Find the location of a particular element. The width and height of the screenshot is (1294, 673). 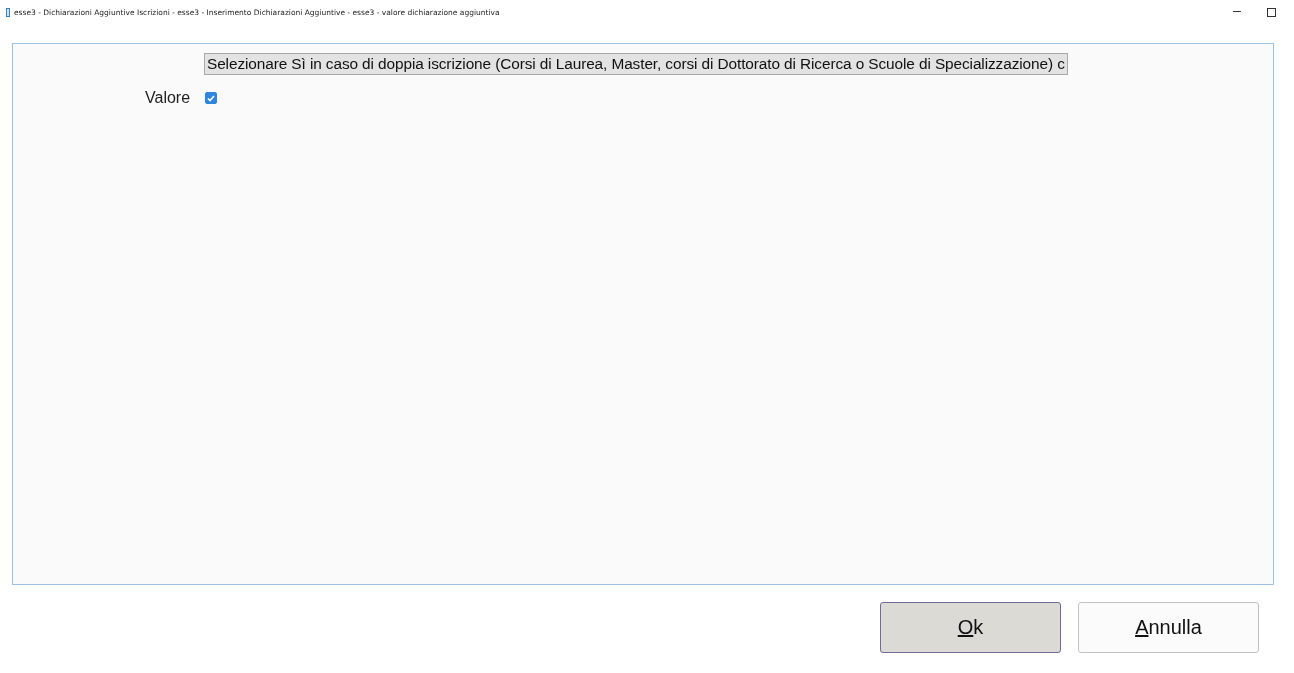

minimize-icon is located at coordinates (1237, 12).